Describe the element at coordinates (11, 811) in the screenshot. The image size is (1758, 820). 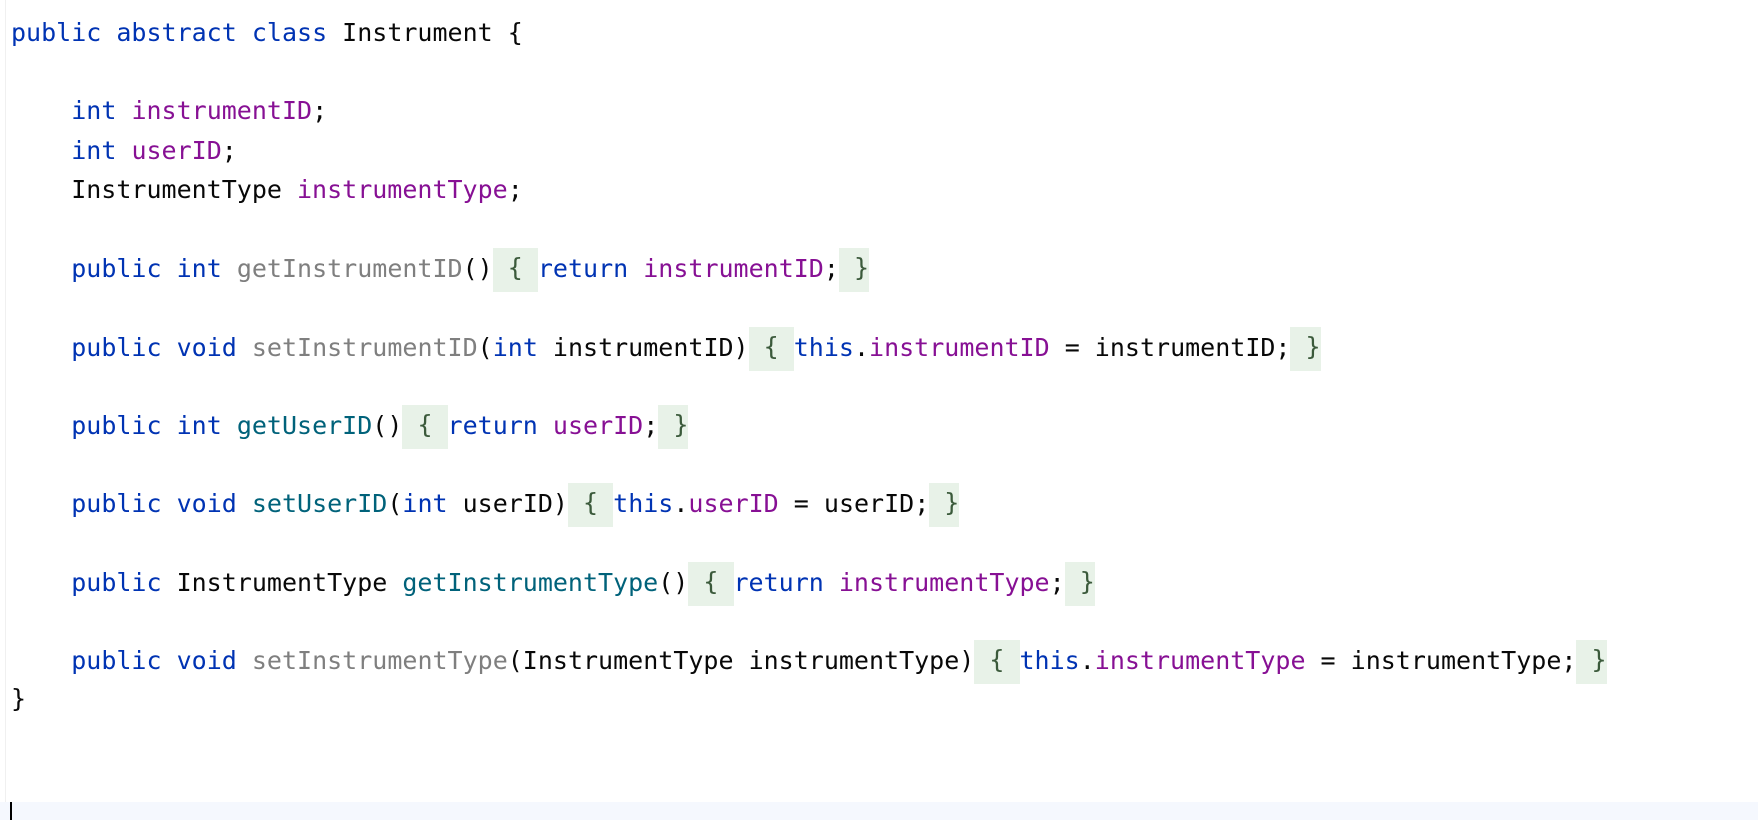
I see `text-caret` at that location.